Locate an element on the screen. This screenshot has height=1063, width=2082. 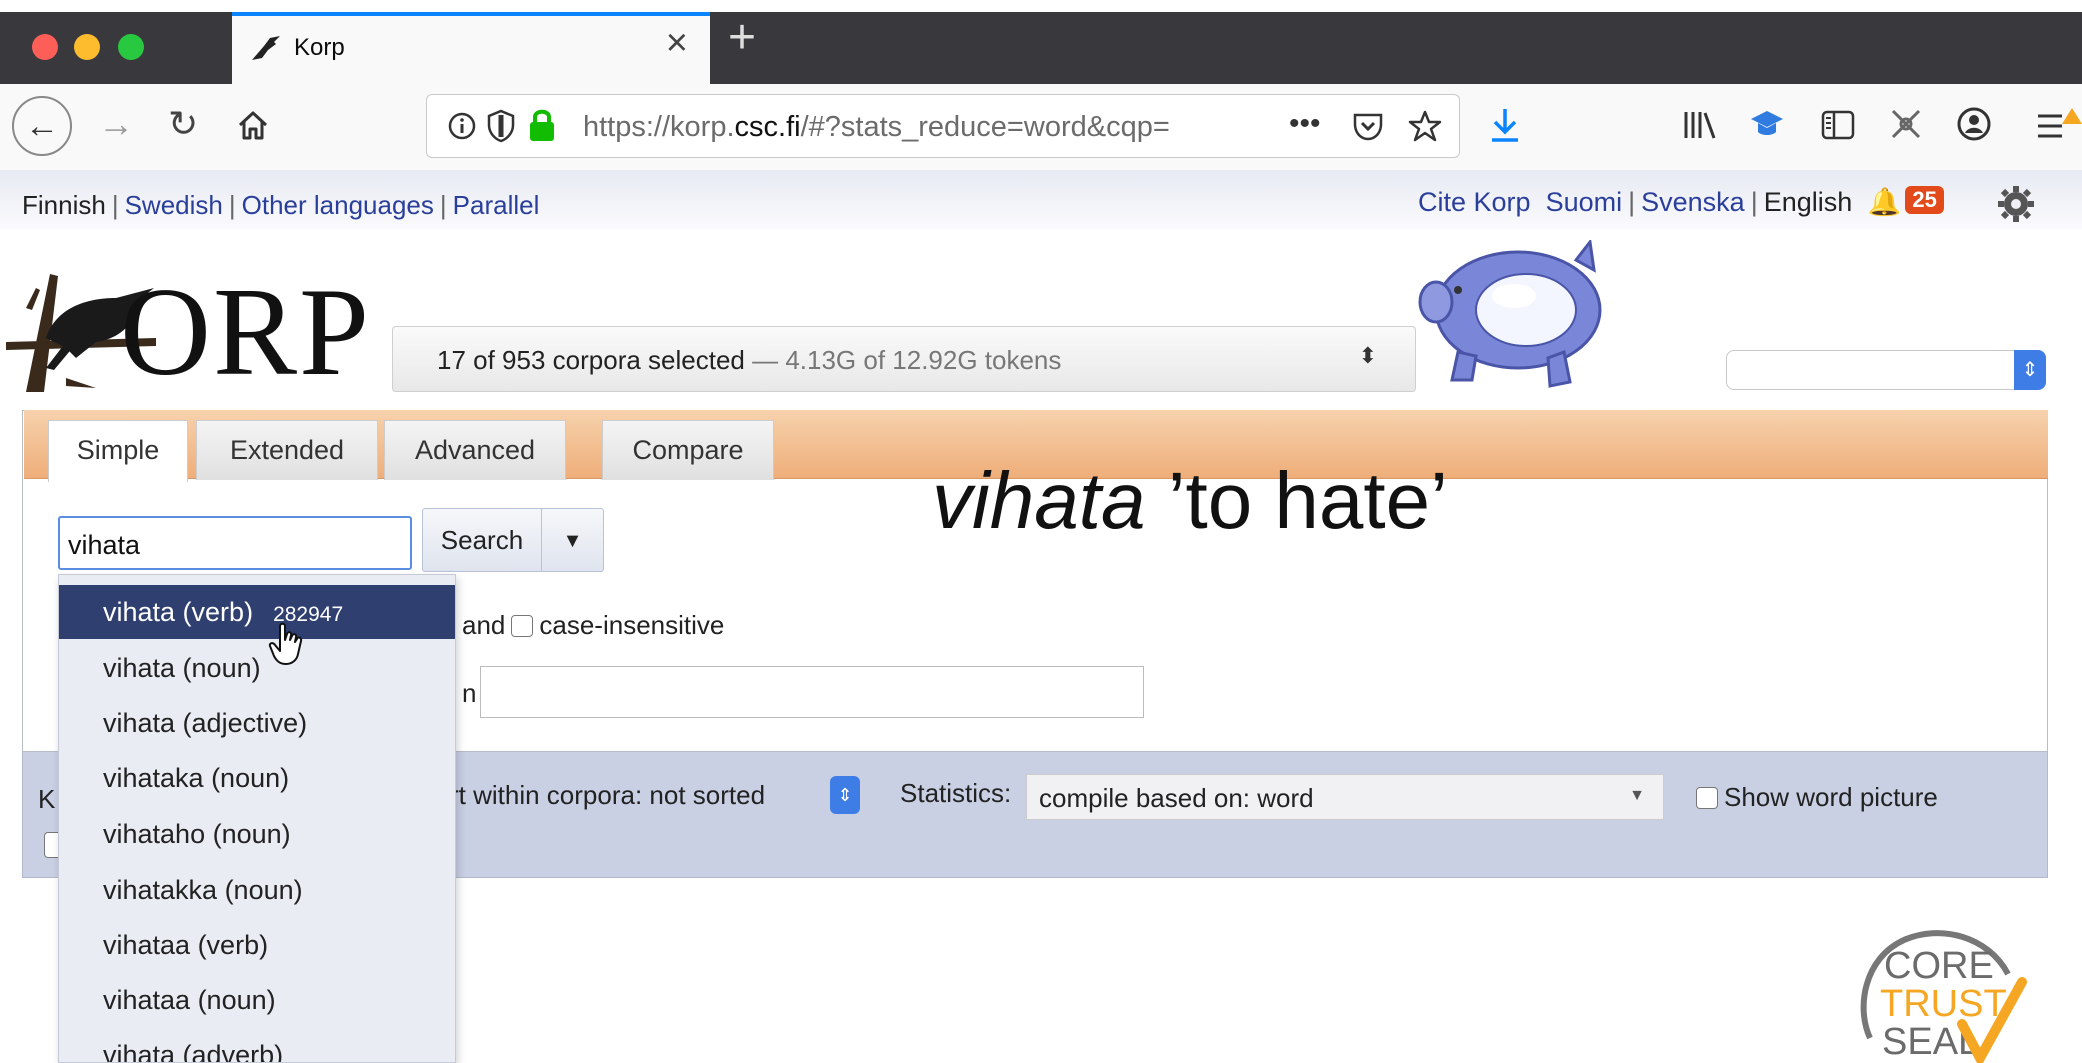
sort-select: rt within corpora: not sorted is located at coordinates (607, 795).